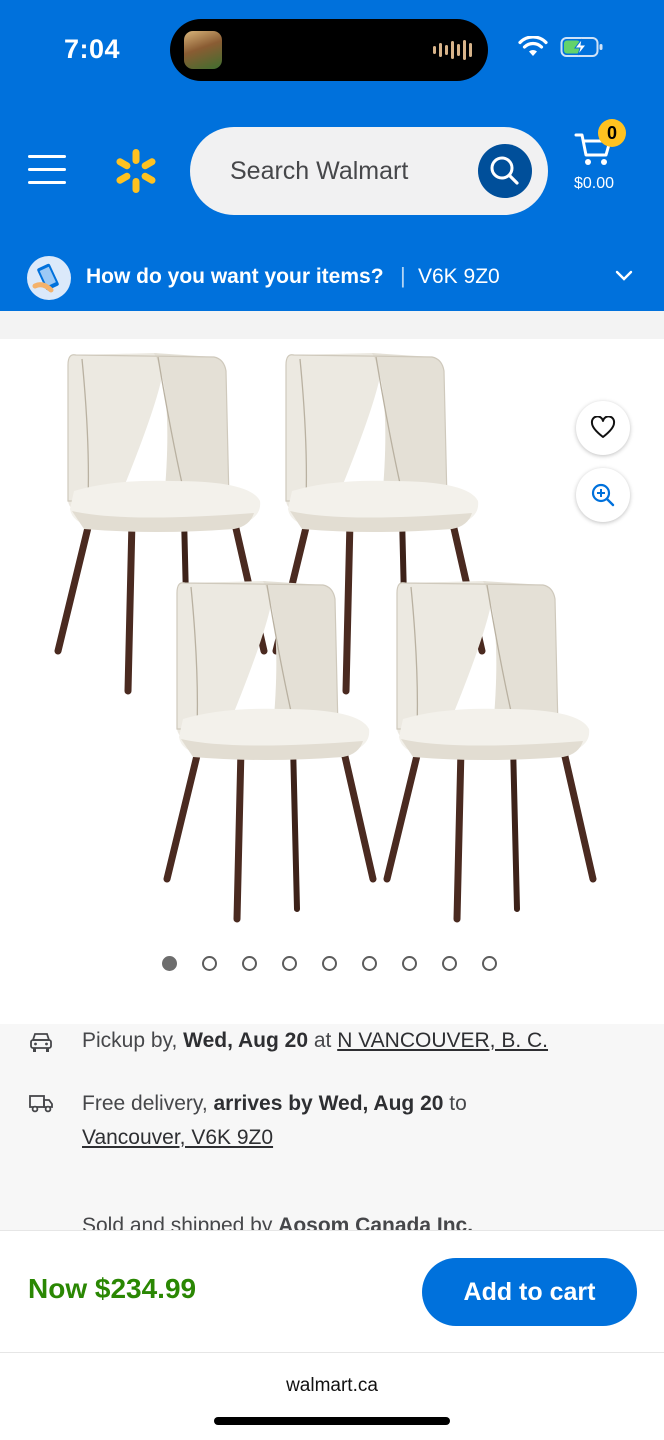  I want to click on add-to-favorites-button, so click(603, 428).